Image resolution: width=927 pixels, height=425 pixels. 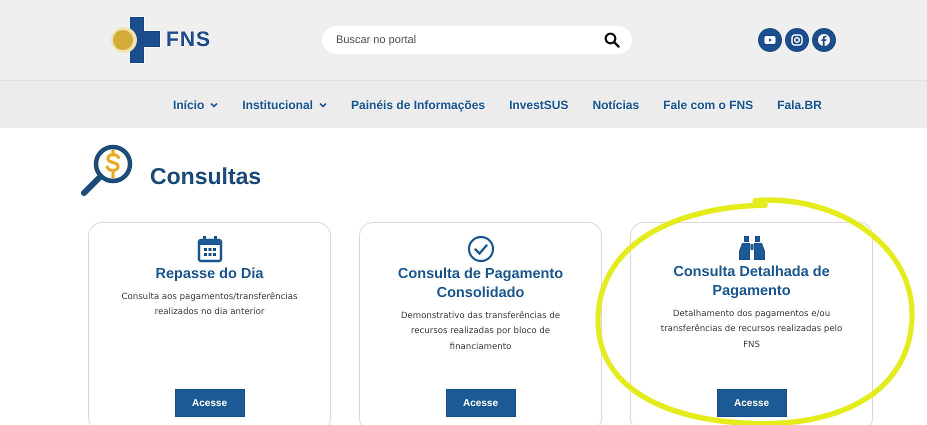 I want to click on card-description: Detalhamento dos pagamentos e/ou transferências de recursos realizadas pelo FNS, so click(x=752, y=330).